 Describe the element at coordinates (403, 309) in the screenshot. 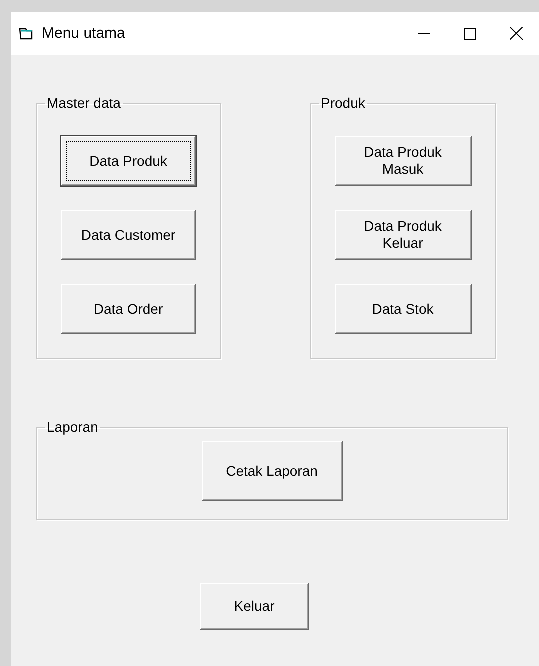

I see `menu-button: Data Stok` at that location.